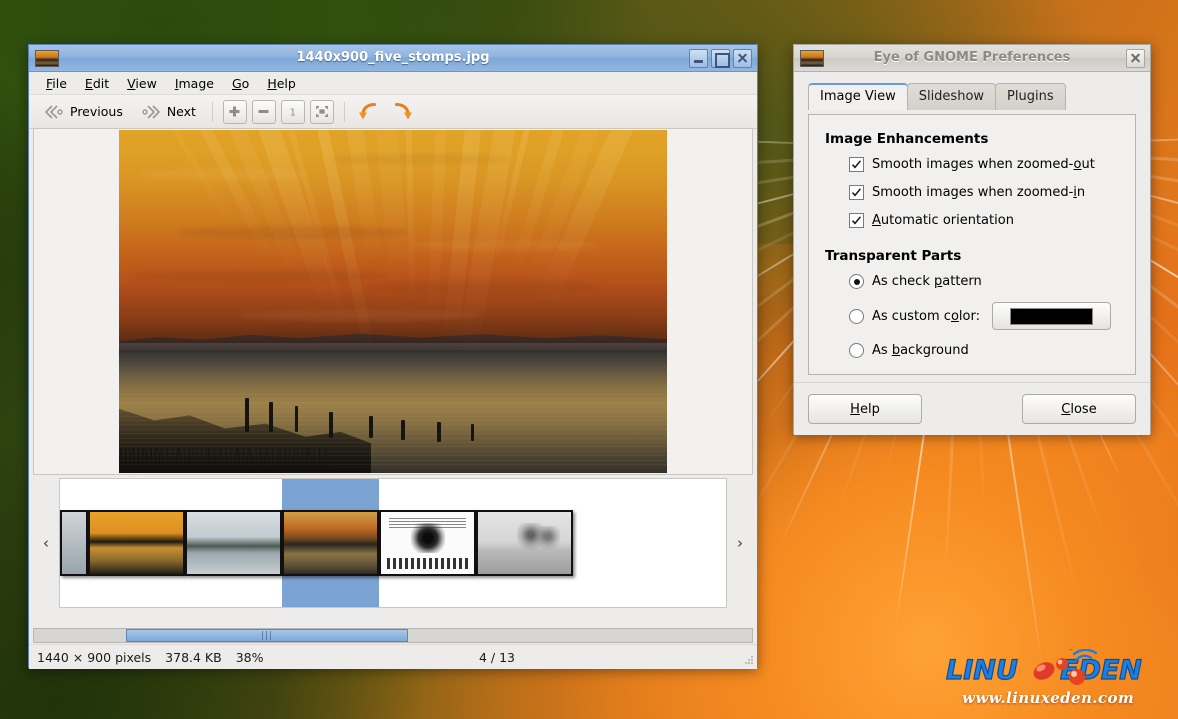 This screenshot has height=719, width=1178. I want to click on prefs-titlebar: Eye of GNOME Preferences, so click(972, 58).